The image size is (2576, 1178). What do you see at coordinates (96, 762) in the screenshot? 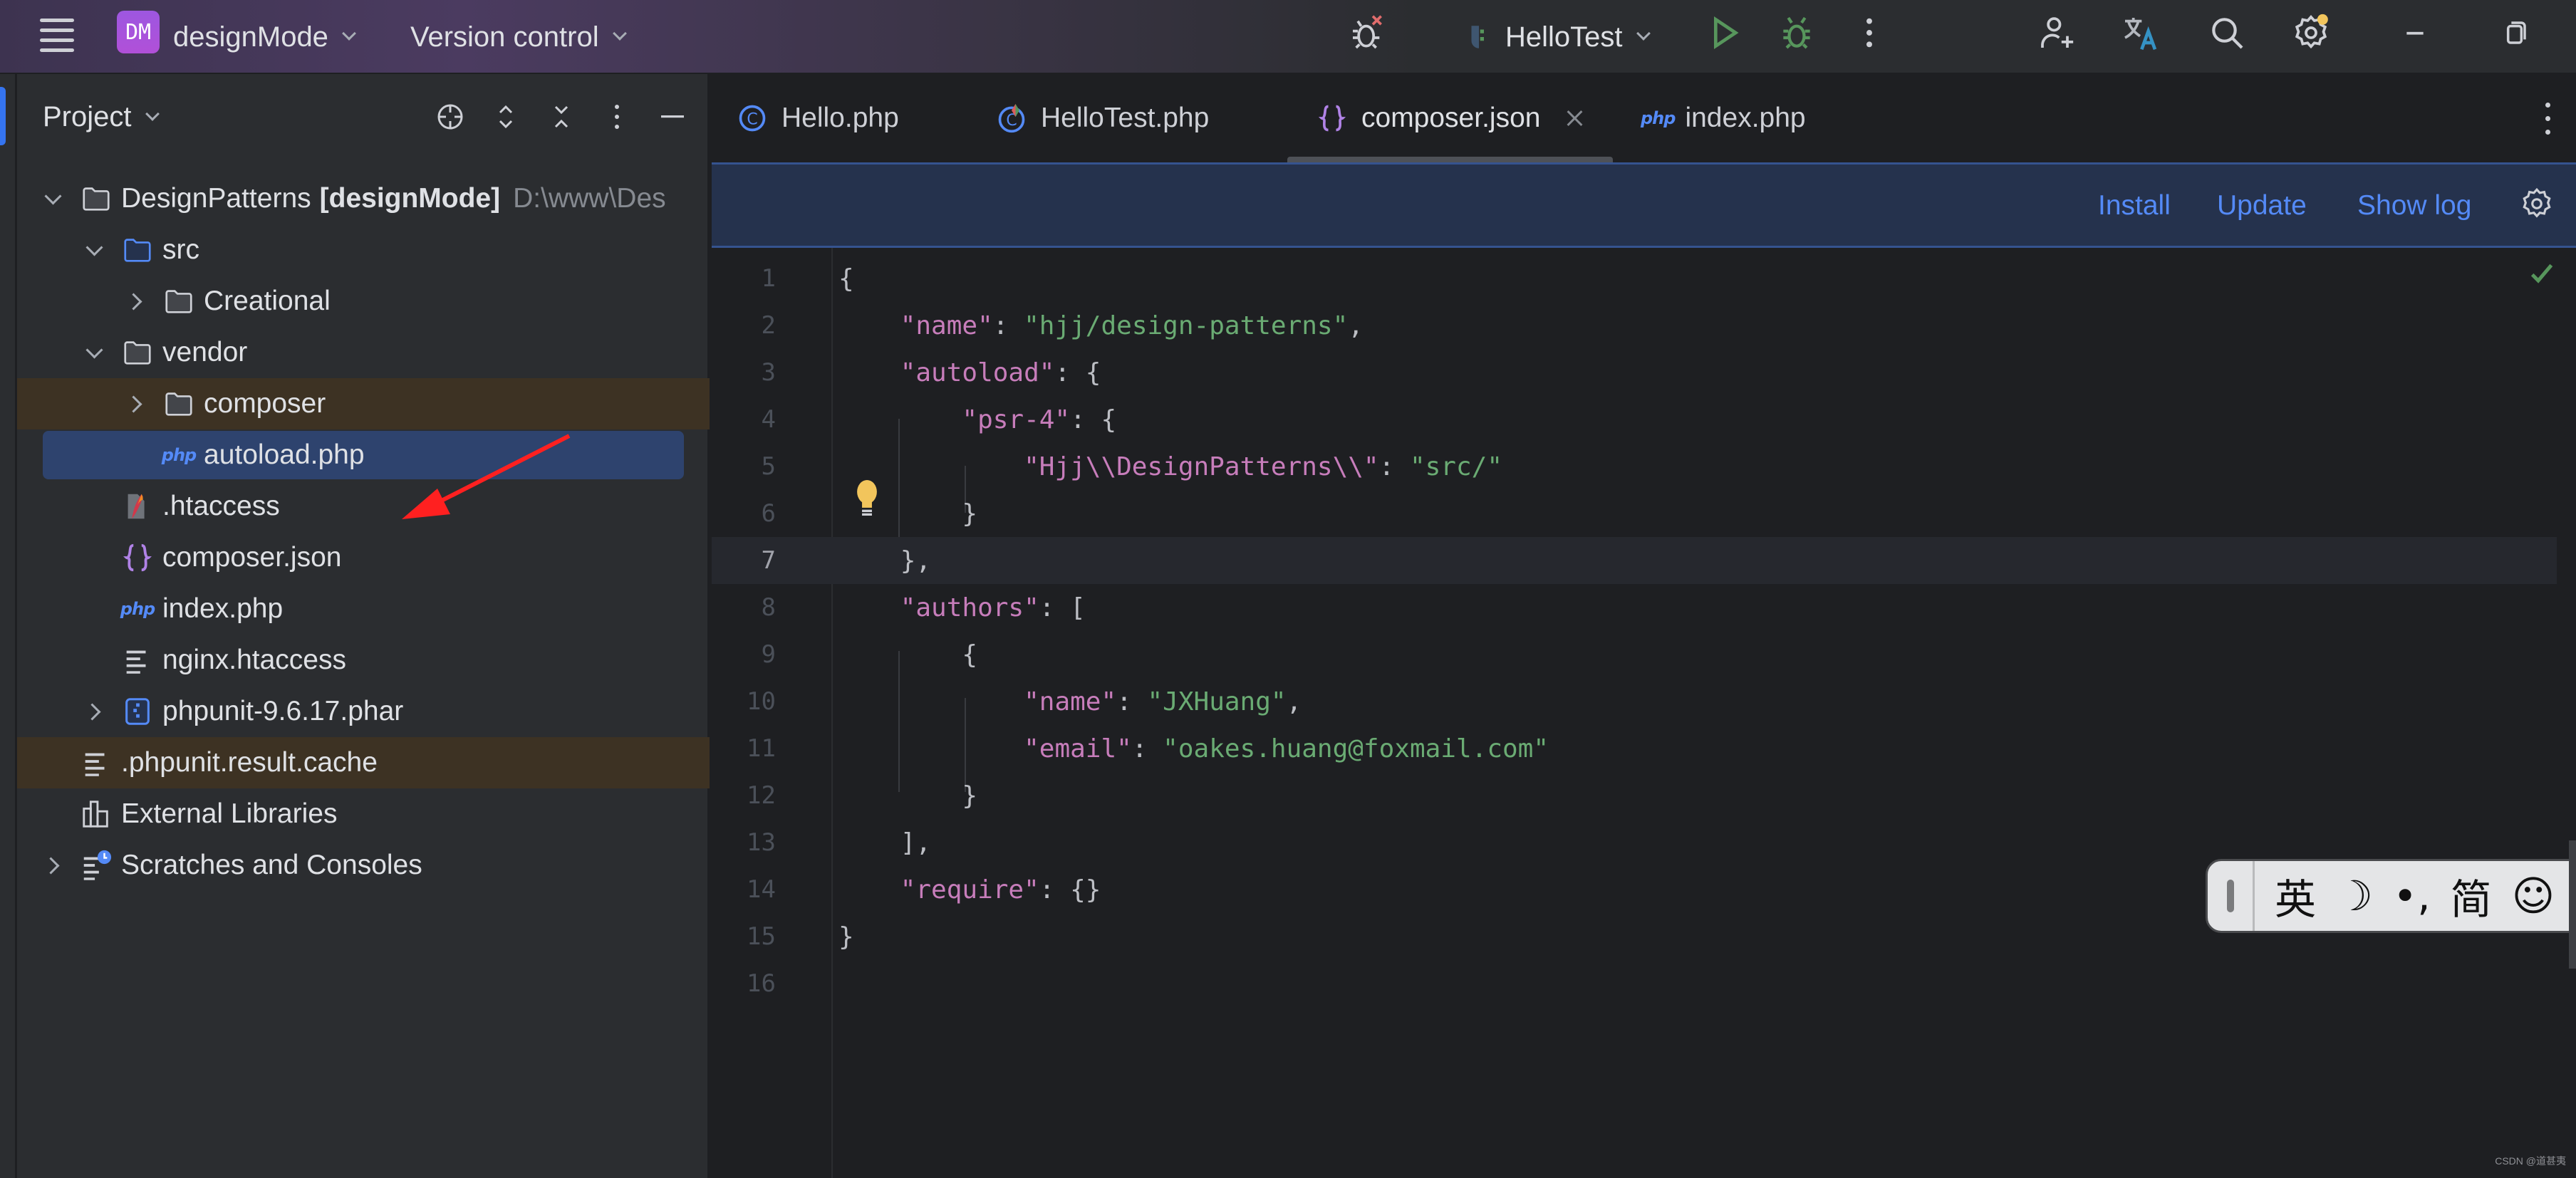
I see `text-file-icon` at bounding box center [96, 762].